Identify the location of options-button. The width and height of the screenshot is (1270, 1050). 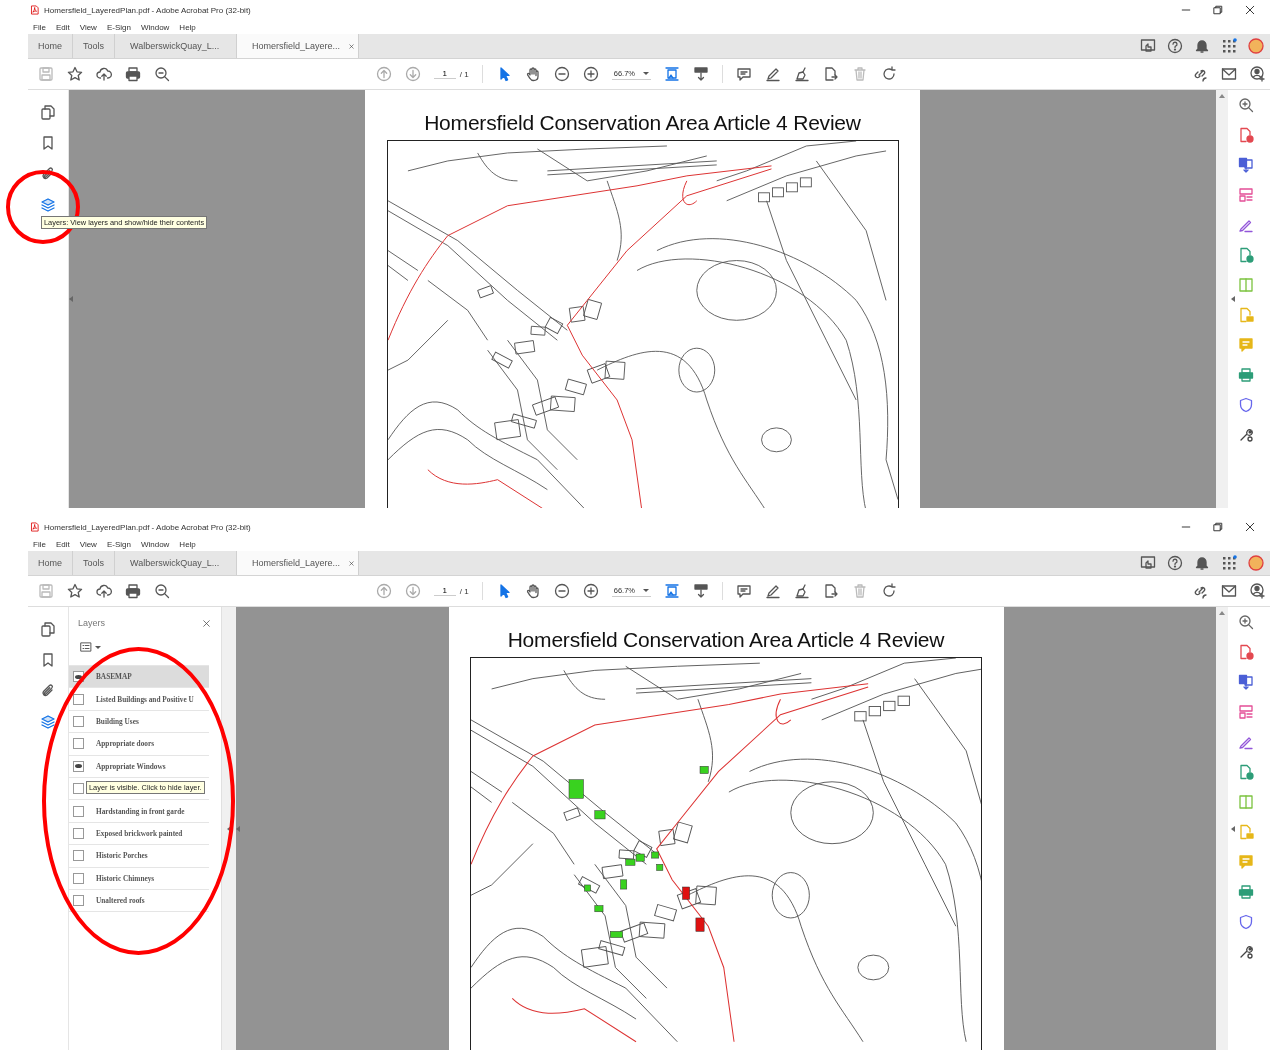
(90, 647).